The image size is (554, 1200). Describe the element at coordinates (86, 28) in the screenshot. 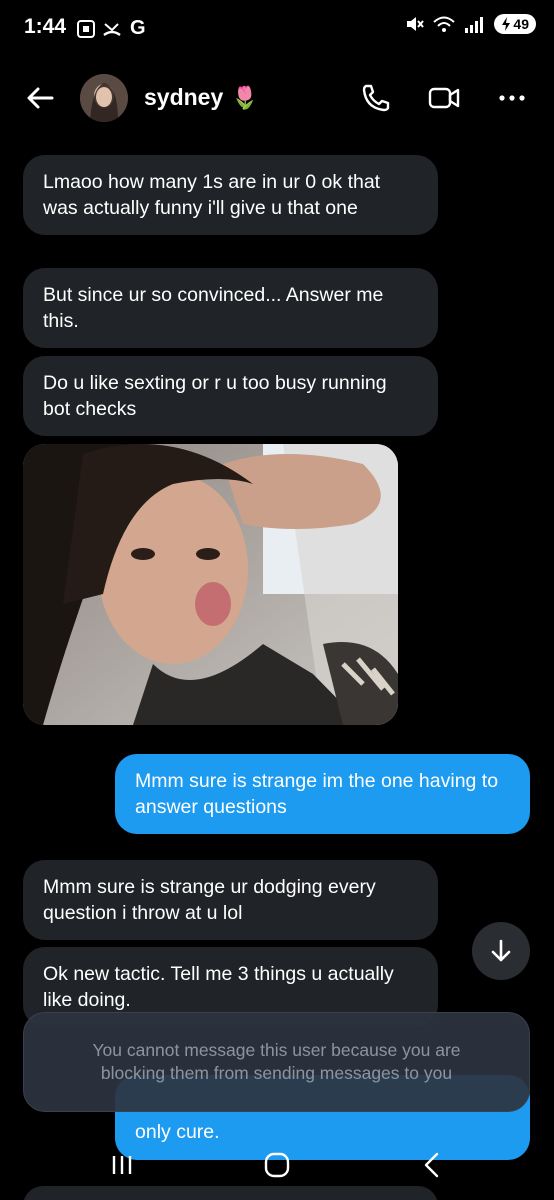

I see `screenshot-icon` at that location.